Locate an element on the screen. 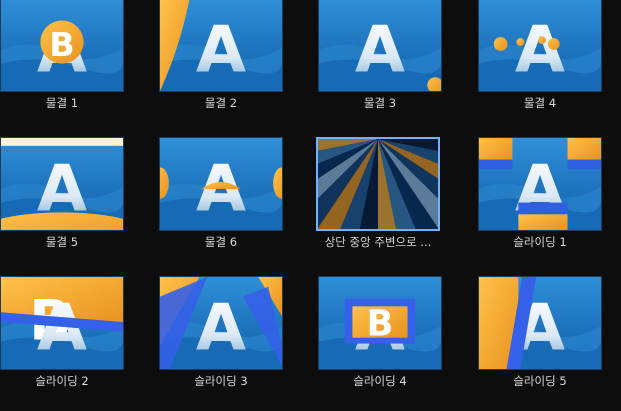 Image resolution: width=621 pixels, height=411 pixels. transition-label: 슬라이딩 4 is located at coordinates (380, 381).